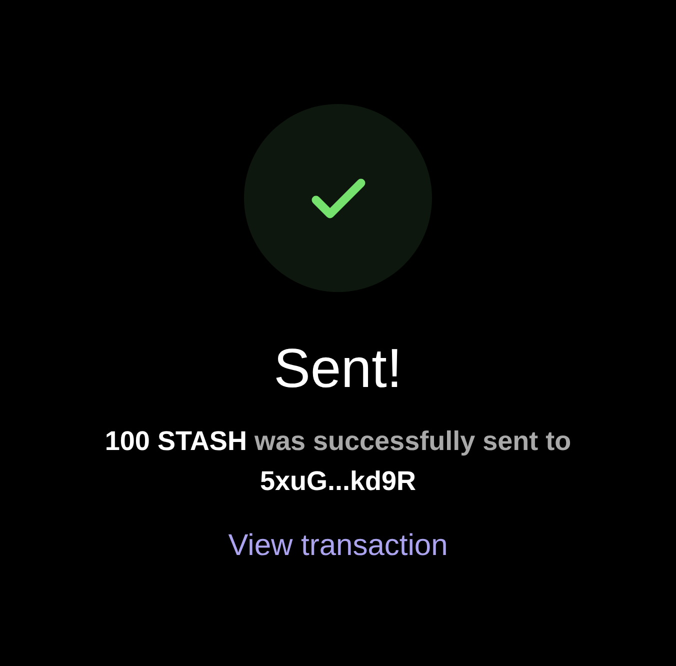 The height and width of the screenshot is (666, 676). What do you see at coordinates (338, 198) in the screenshot?
I see `success-check-icon` at bounding box center [338, 198].